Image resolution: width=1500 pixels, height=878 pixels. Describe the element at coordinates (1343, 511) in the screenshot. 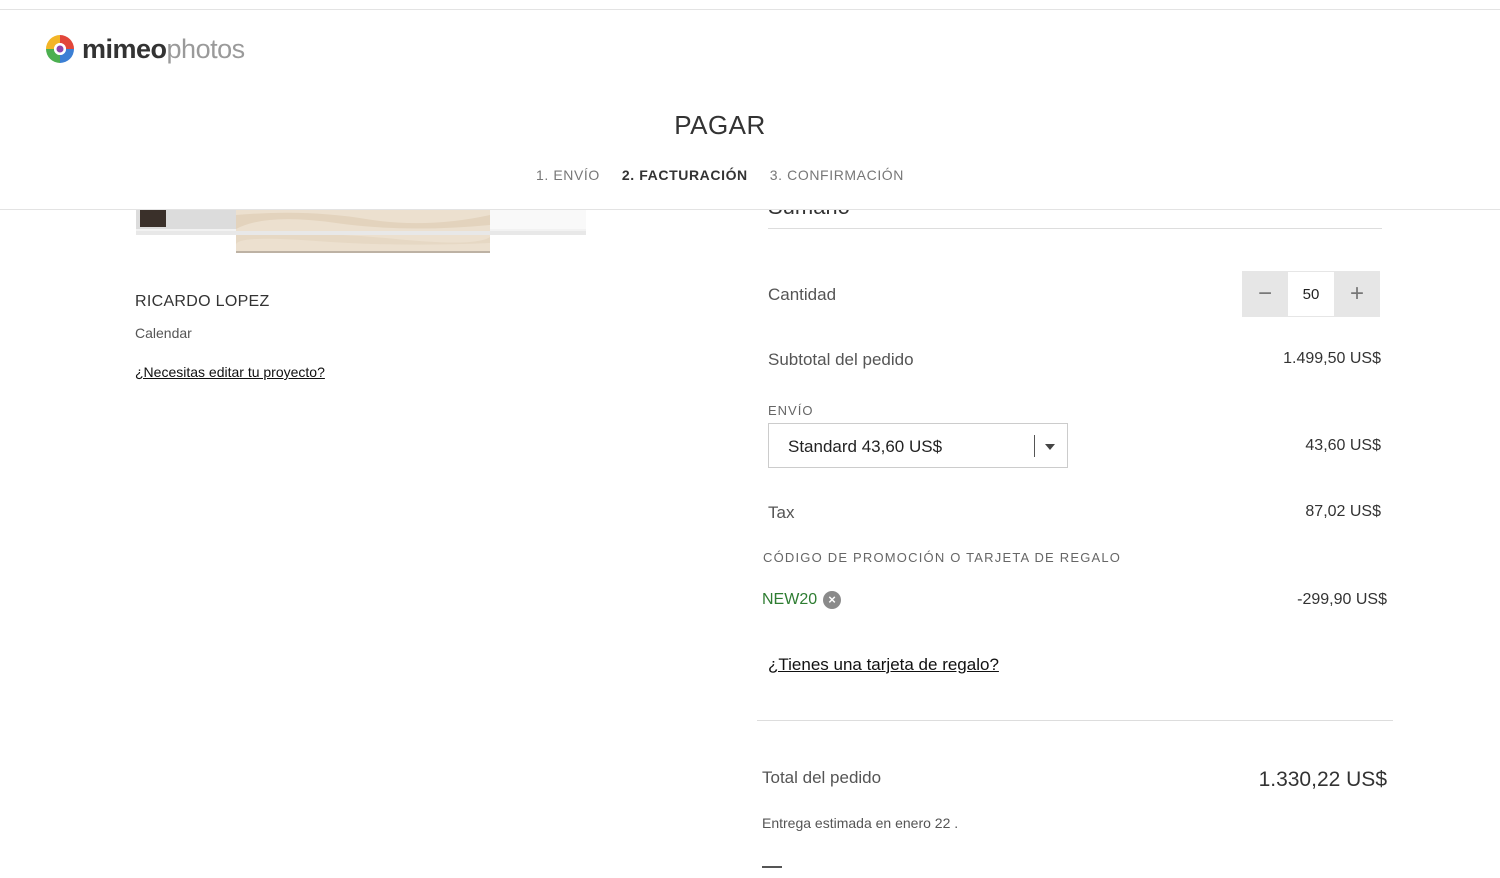

I see `tax-value: 87,02 US$` at that location.